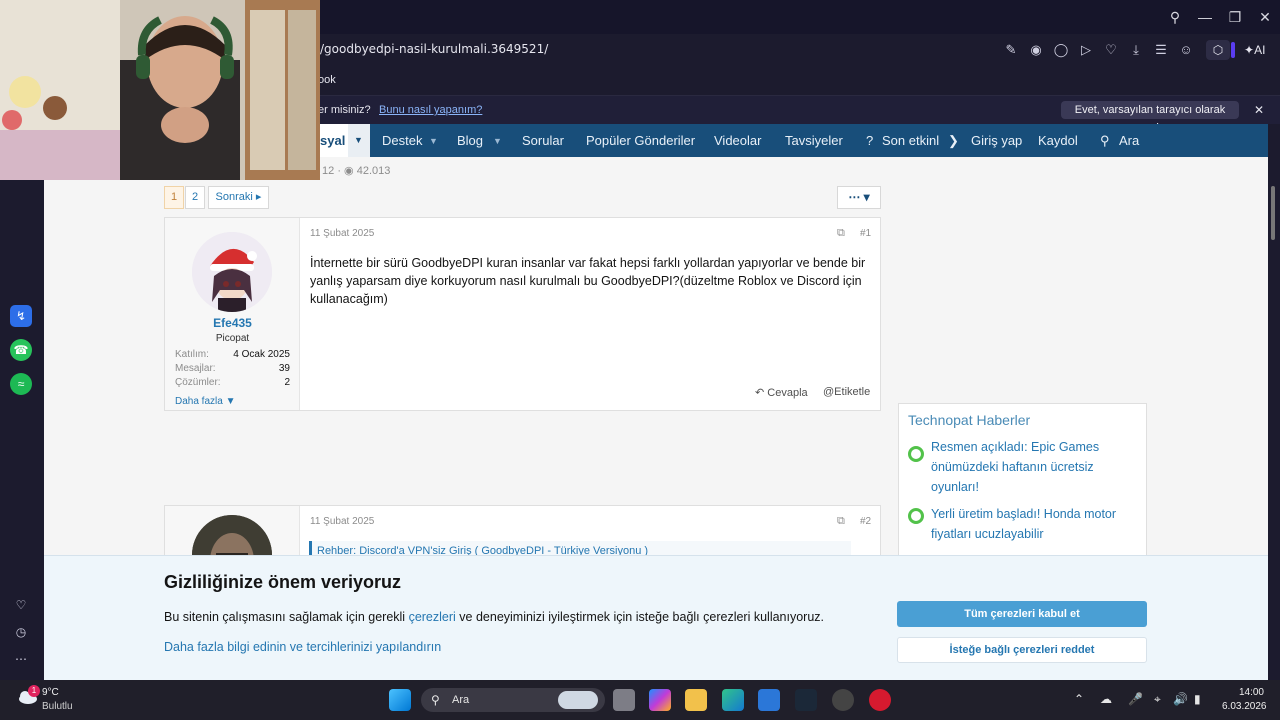 This screenshot has width=1280, height=720. I want to click on stat-label: Mesajlar:, so click(195, 368).